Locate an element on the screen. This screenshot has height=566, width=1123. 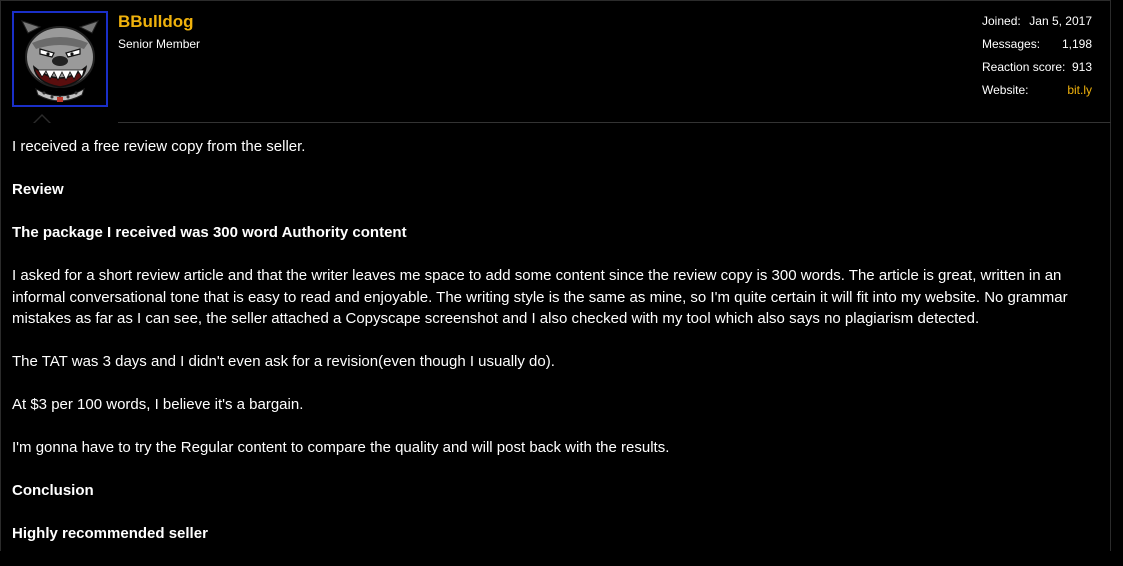
stat-label: Website: is located at coordinates (1005, 90).